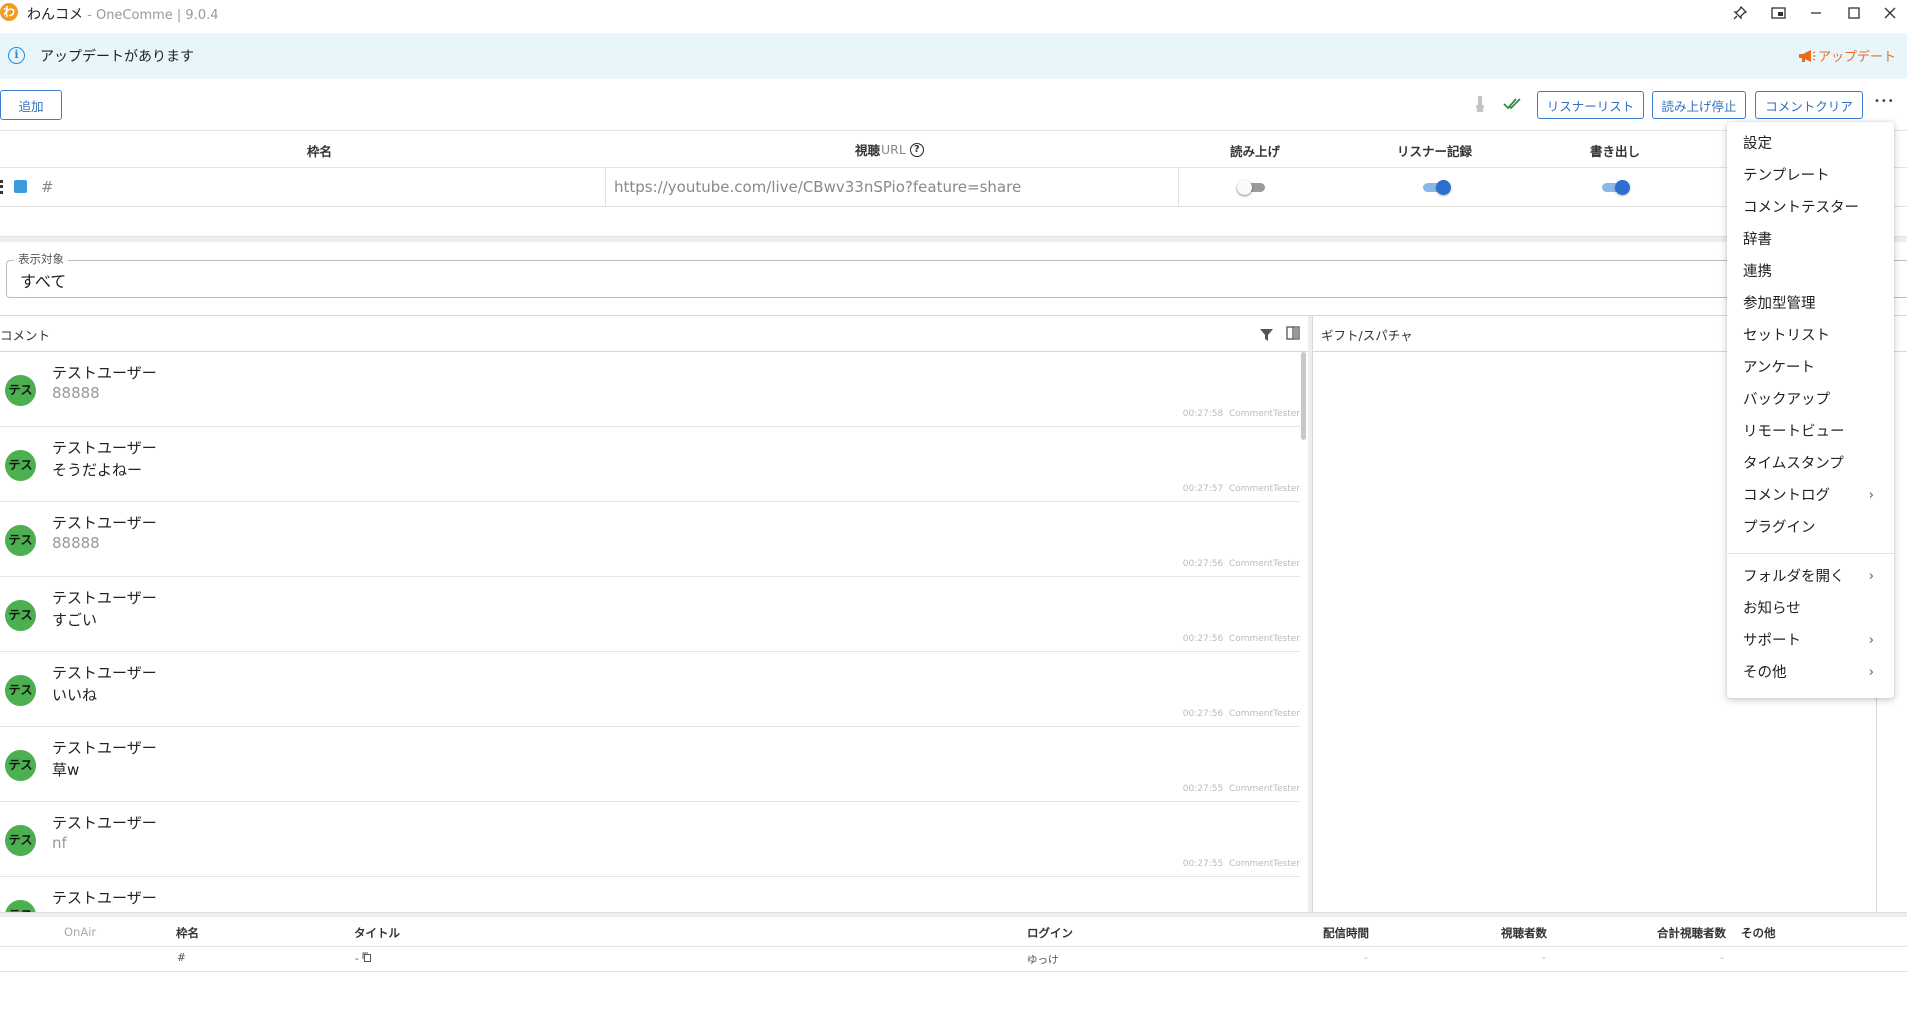  I want to click on update-banner-text: アップデートがあります, so click(117, 57).